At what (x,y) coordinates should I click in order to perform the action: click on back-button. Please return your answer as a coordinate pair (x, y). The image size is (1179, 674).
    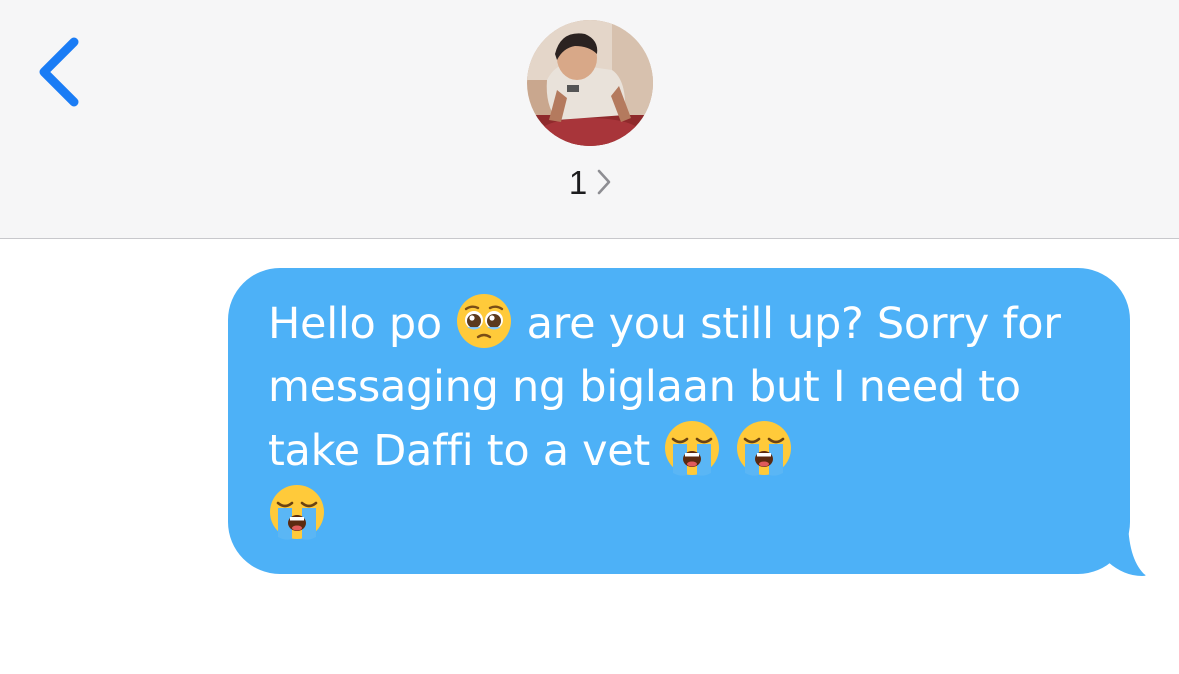
    Looking at the image, I should click on (60, 72).